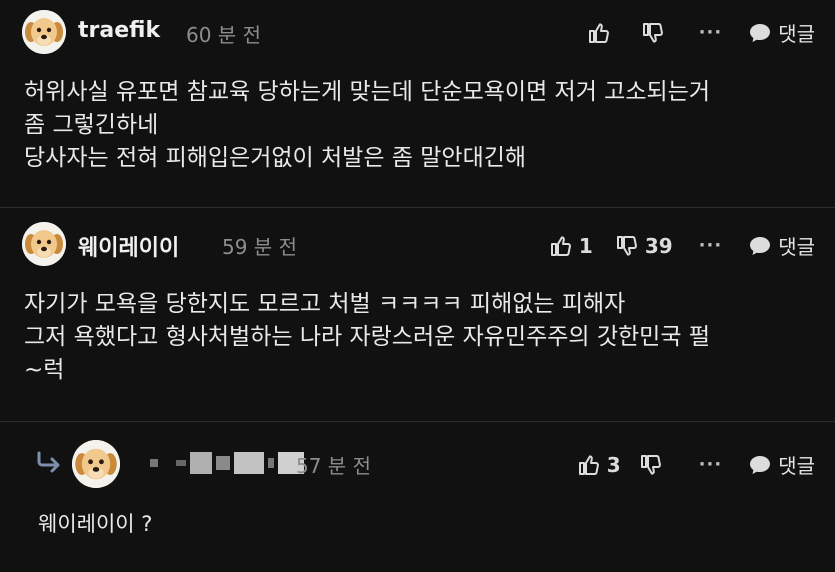  I want to click on like-count: 3, so click(613, 464).